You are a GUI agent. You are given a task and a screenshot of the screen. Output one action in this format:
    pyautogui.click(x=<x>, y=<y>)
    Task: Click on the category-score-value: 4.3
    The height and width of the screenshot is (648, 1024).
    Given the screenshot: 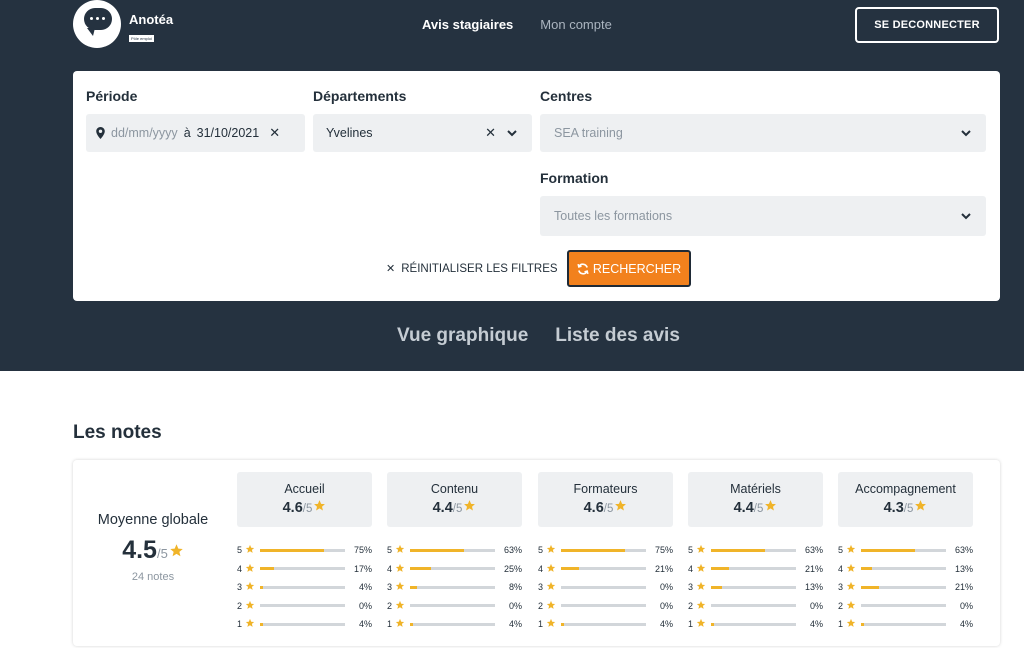 What is the action you would take?
    pyautogui.click(x=893, y=508)
    